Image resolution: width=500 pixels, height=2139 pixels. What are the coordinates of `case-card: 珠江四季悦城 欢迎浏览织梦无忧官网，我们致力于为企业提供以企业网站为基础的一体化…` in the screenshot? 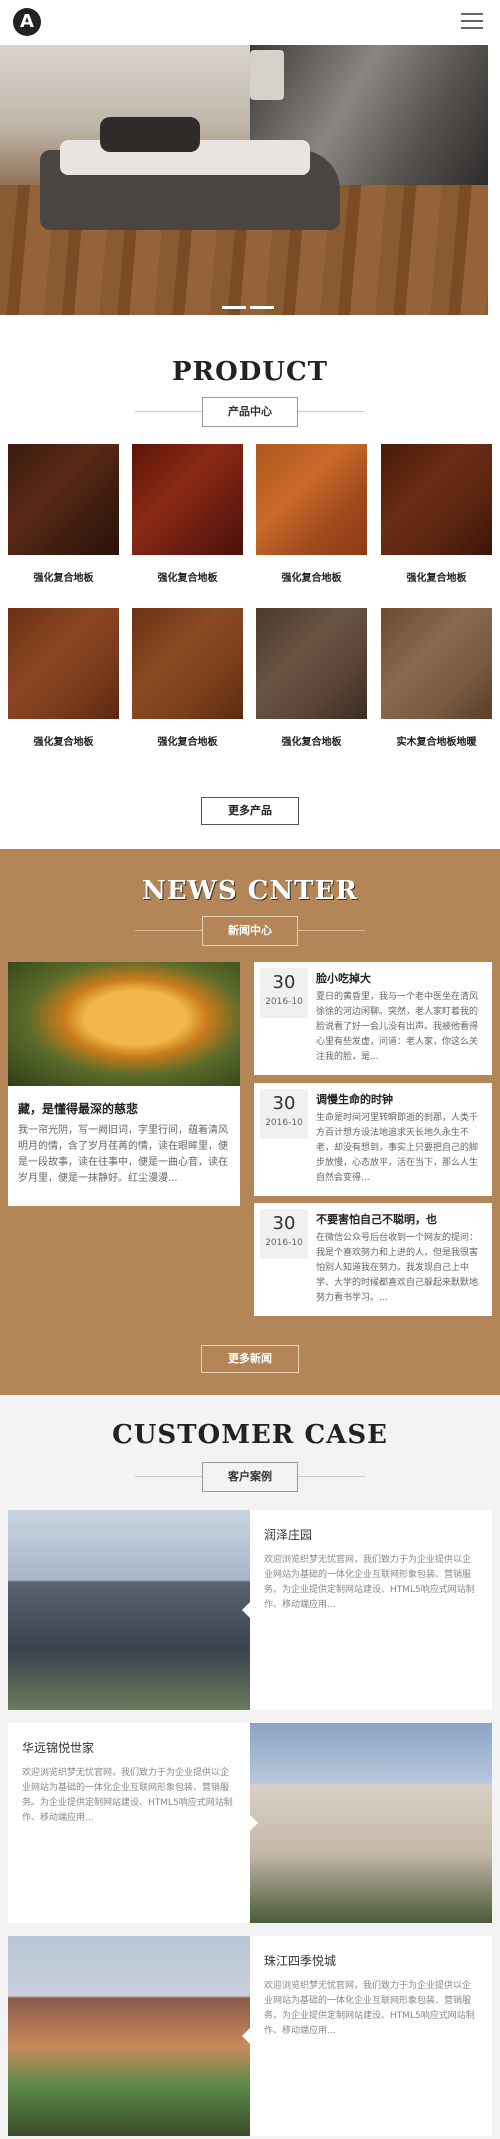 It's located at (250, 2036).